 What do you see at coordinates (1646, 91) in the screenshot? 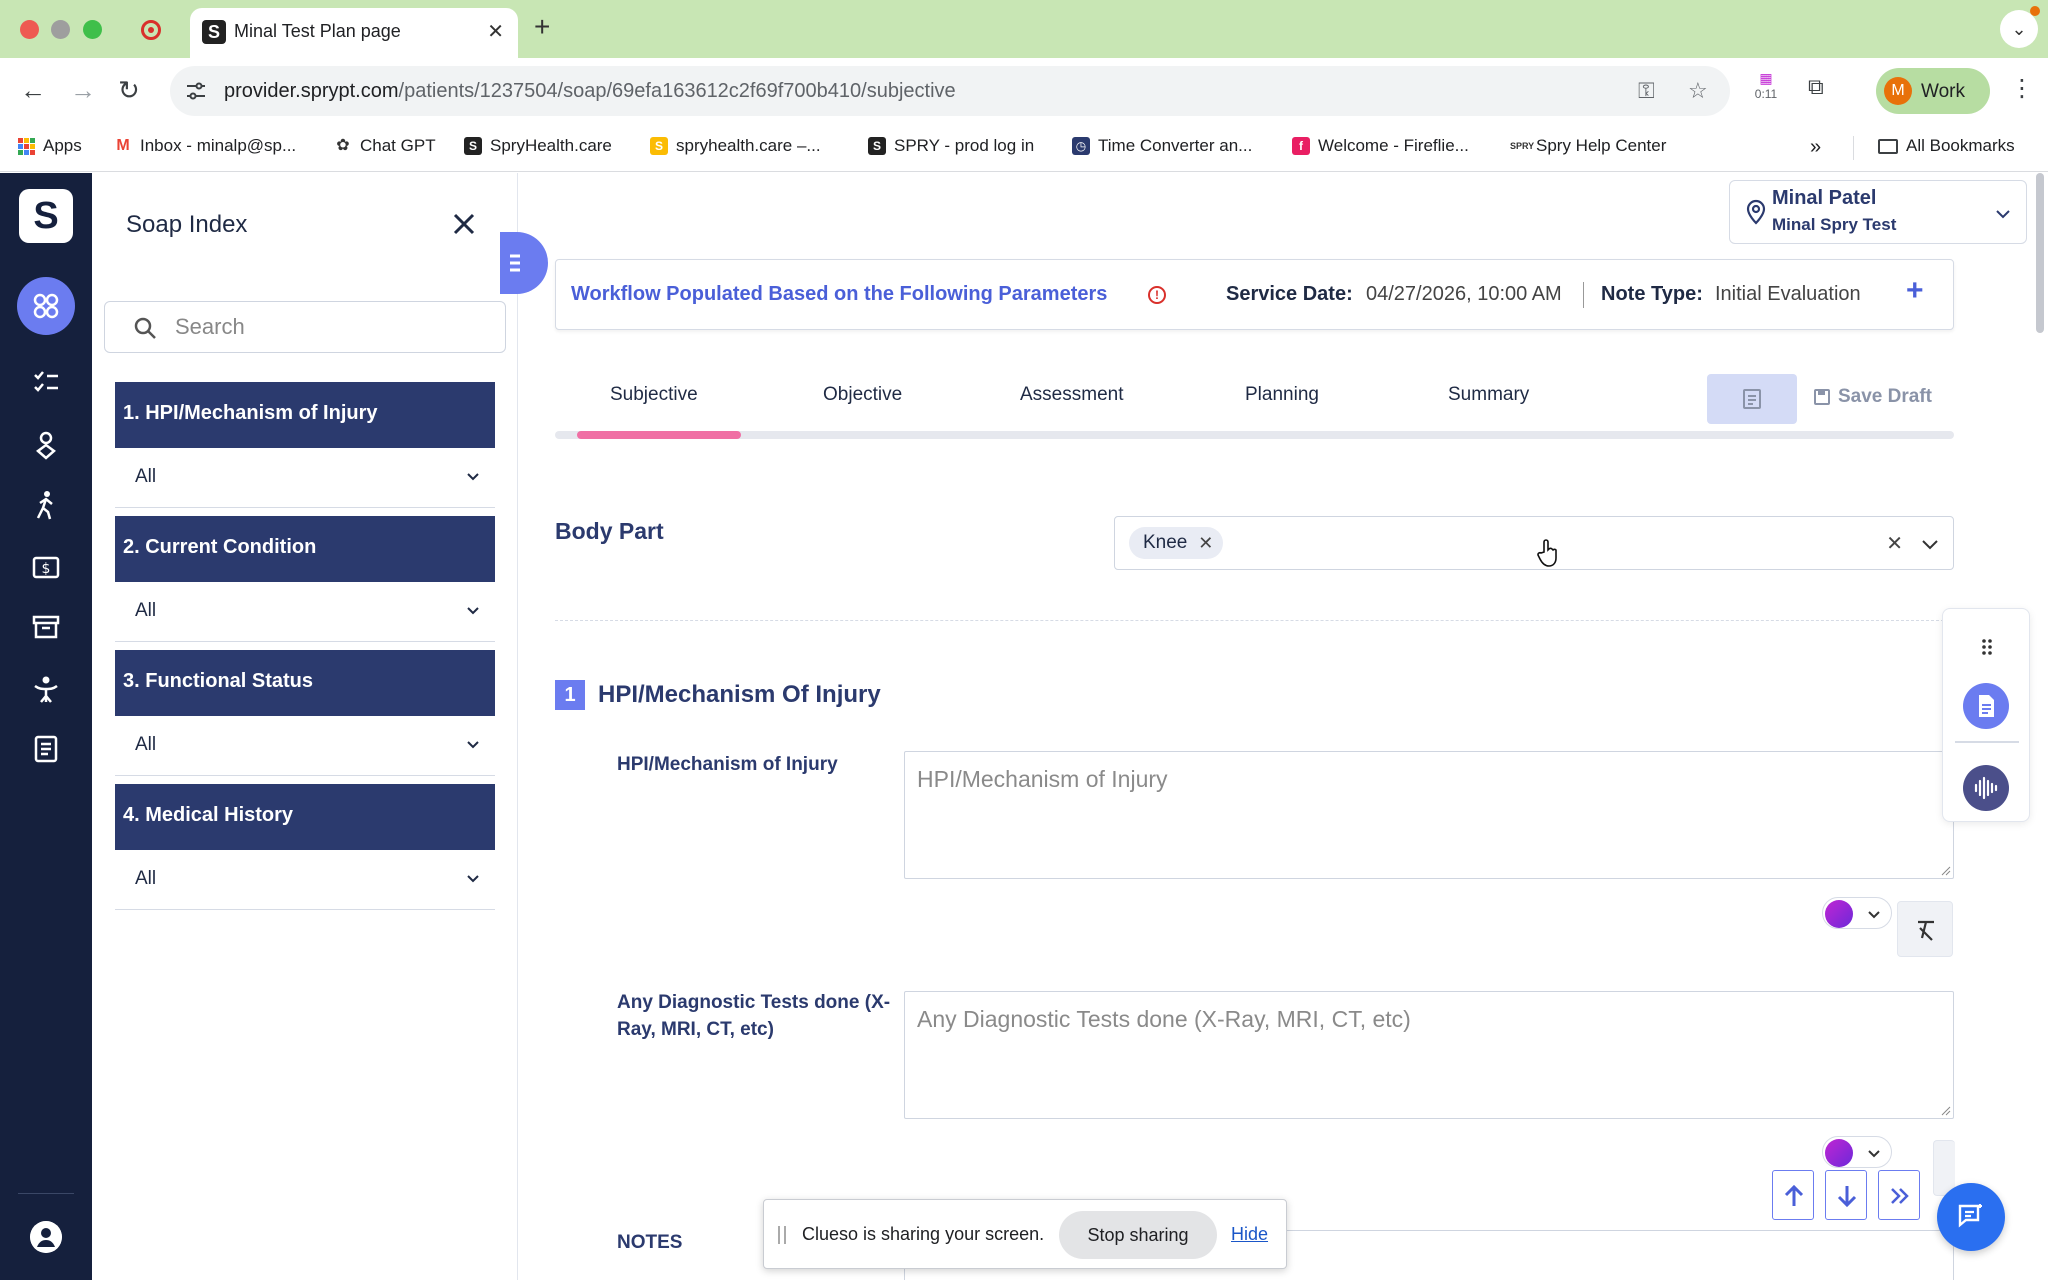
I see `password-key-icon: ⚿` at bounding box center [1646, 91].